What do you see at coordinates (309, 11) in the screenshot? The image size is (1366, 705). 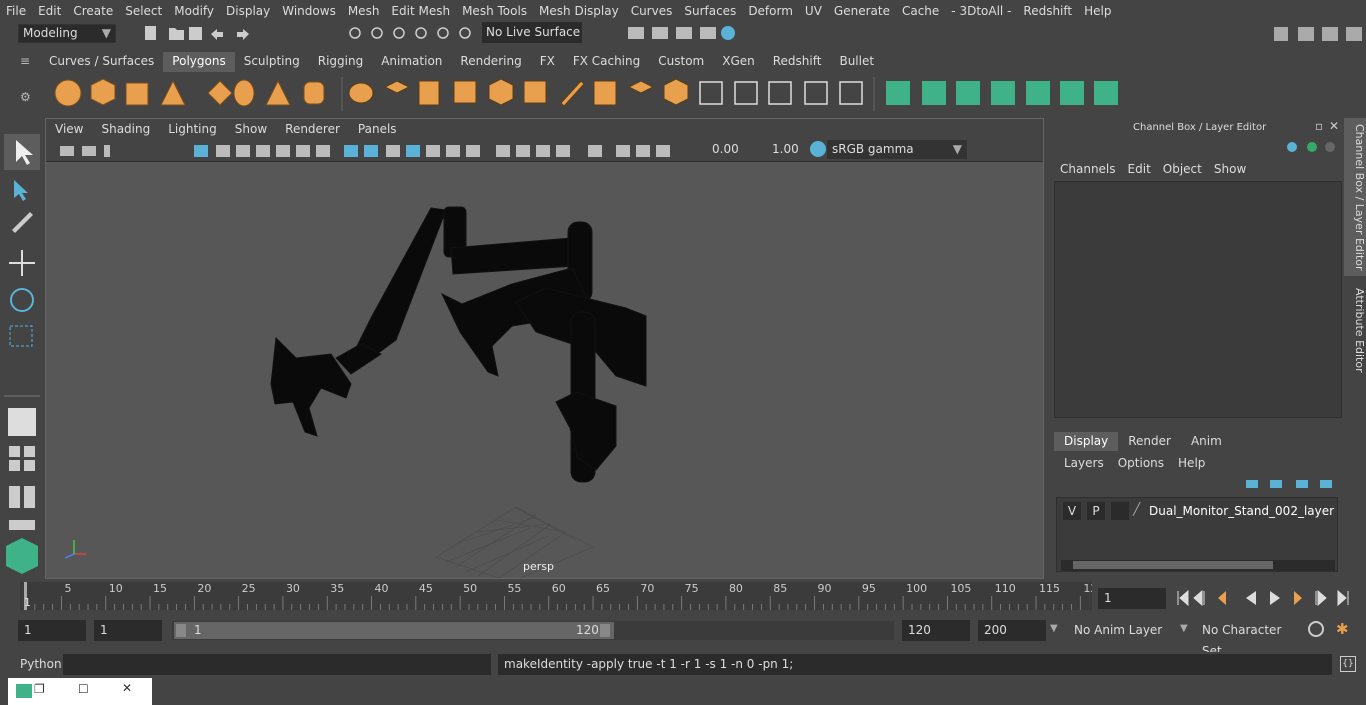 I see `menu-item-windows: Windows` at bounding box center [309, 11].